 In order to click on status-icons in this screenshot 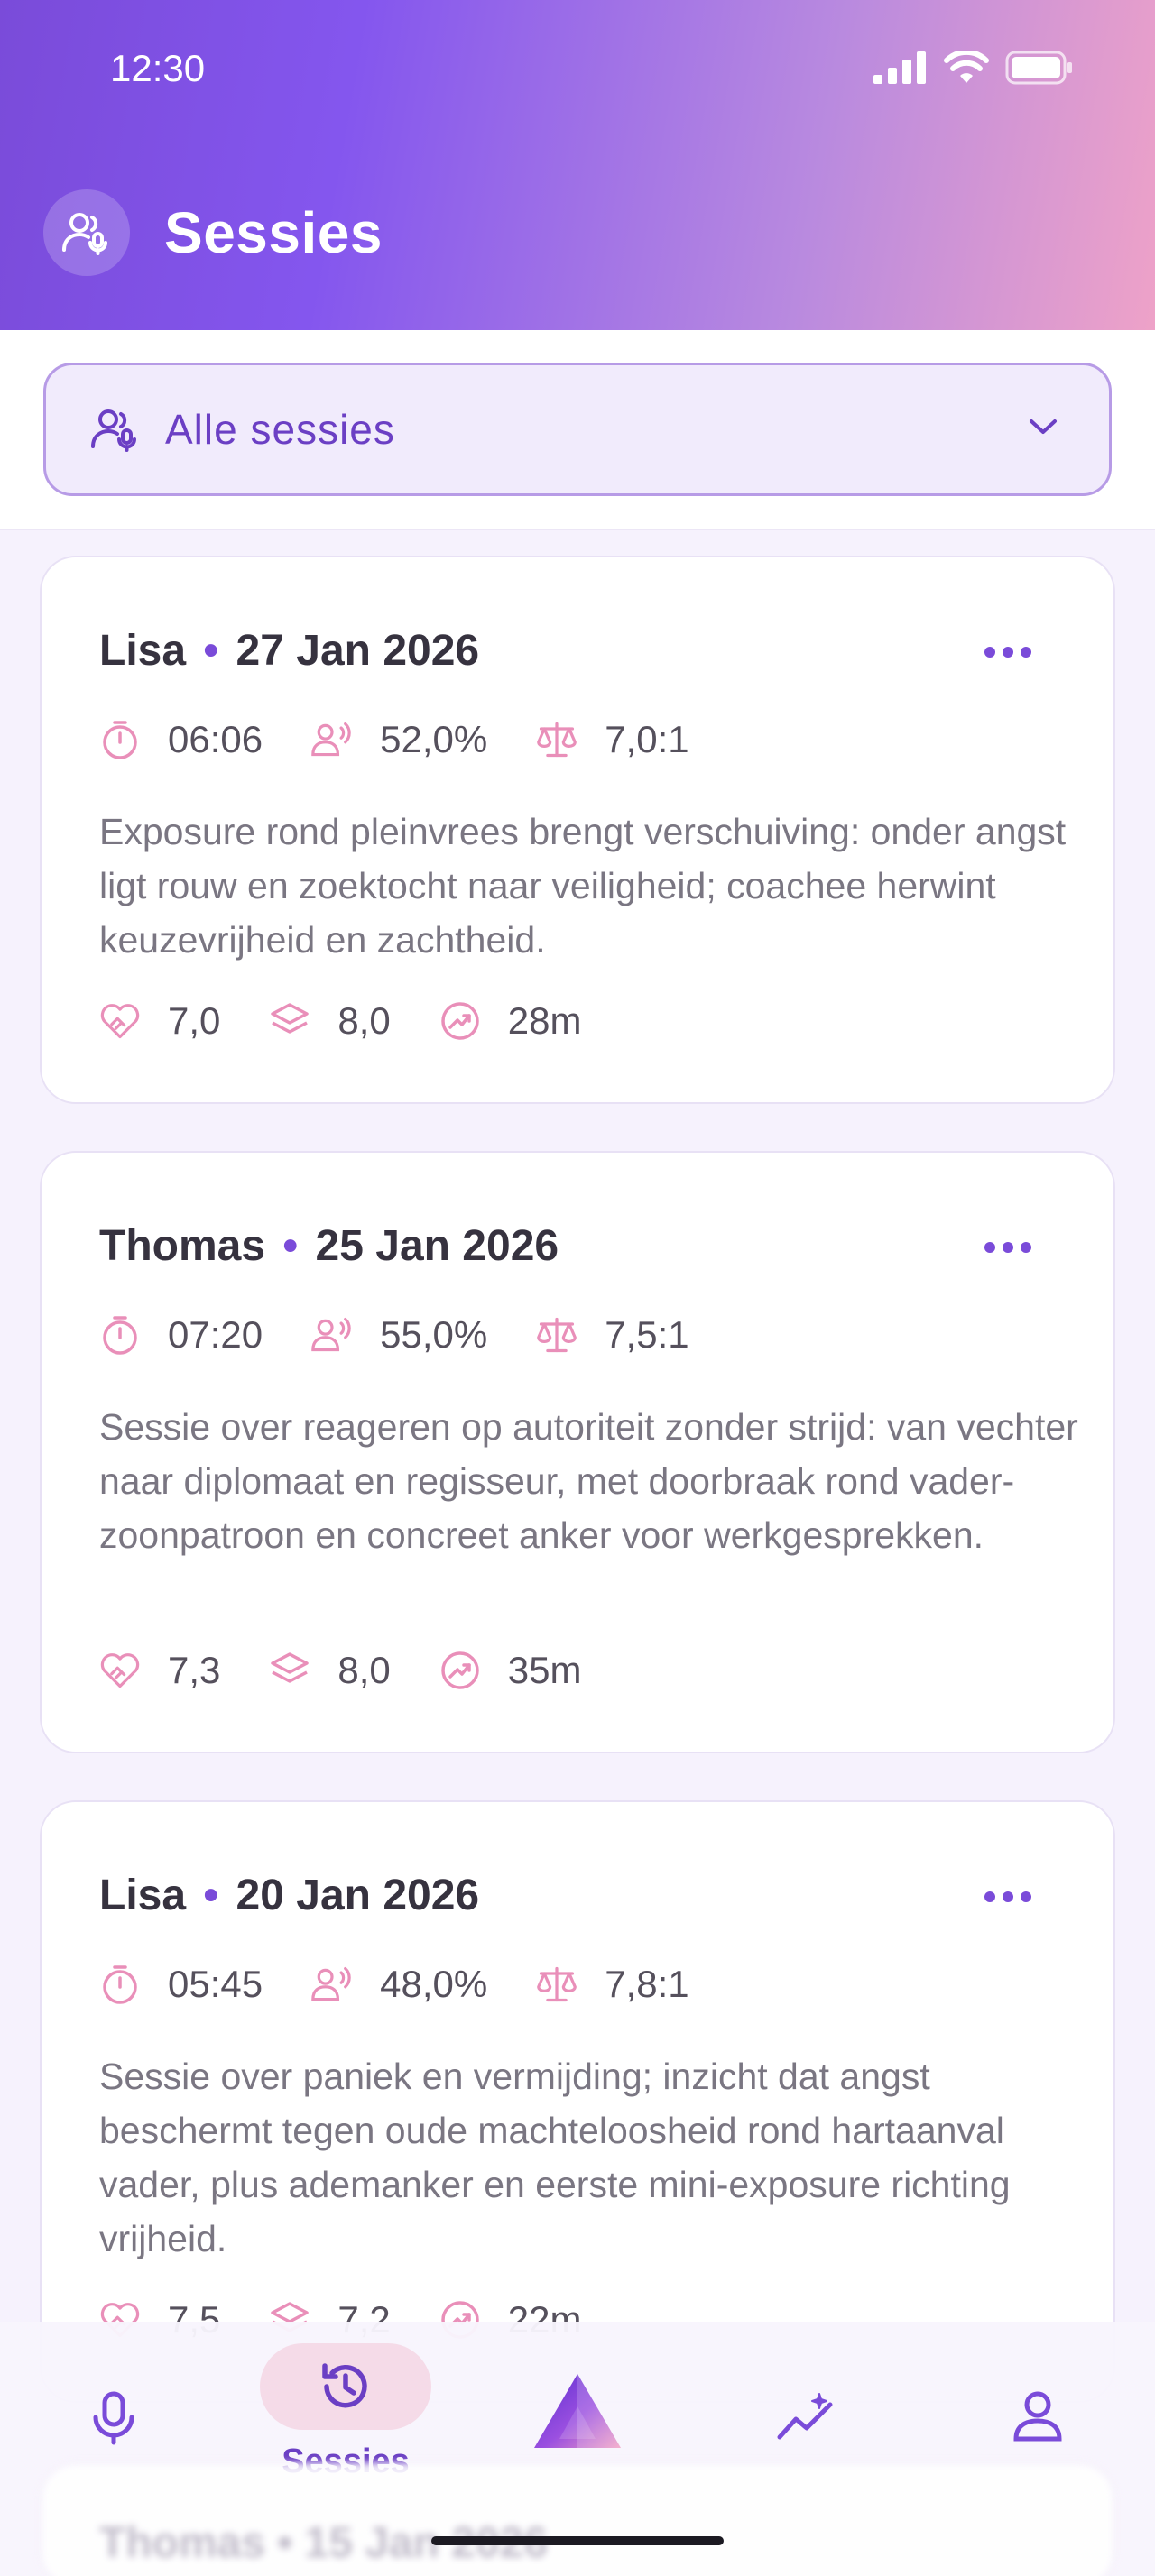, I will do `click(973, 68)`.